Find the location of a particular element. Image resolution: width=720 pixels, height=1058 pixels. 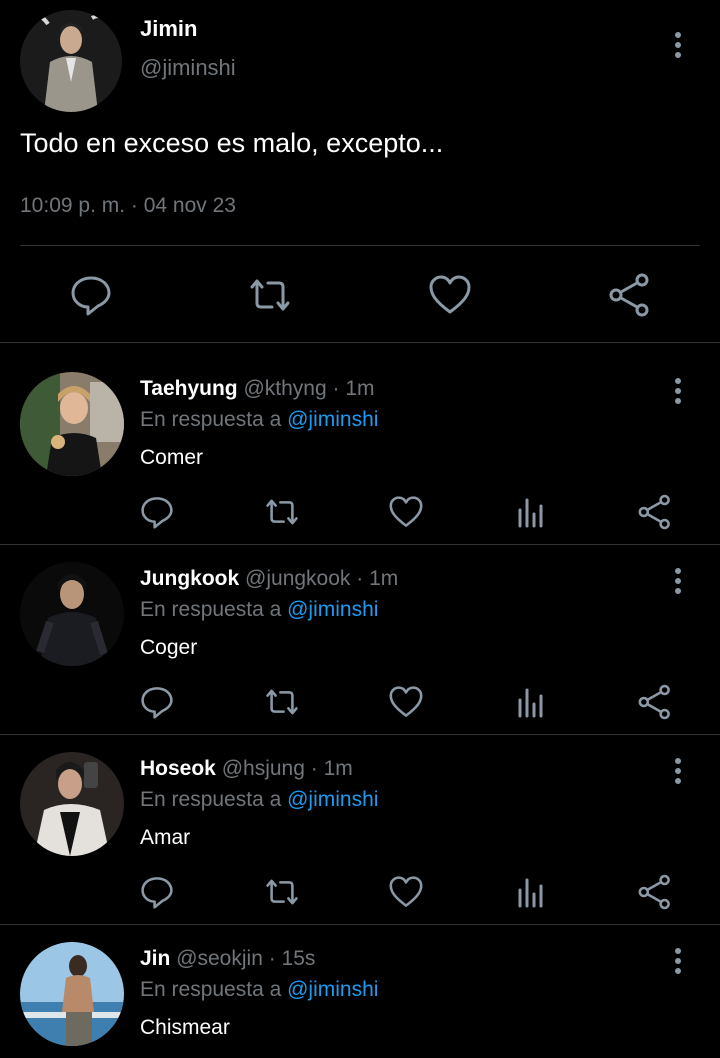

reply-header: Jungkook @jungkook · 1m is located at coordinates (269, 579).